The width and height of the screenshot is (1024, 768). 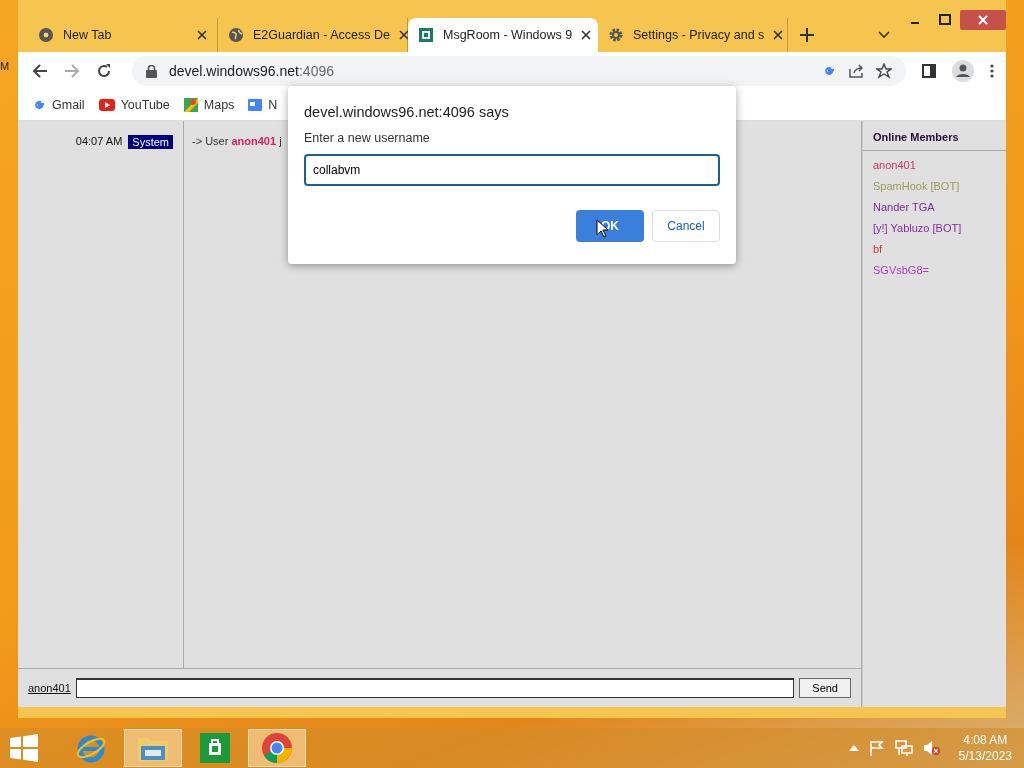 I want to click on caret-up-icon, so click(x=853, y=748).